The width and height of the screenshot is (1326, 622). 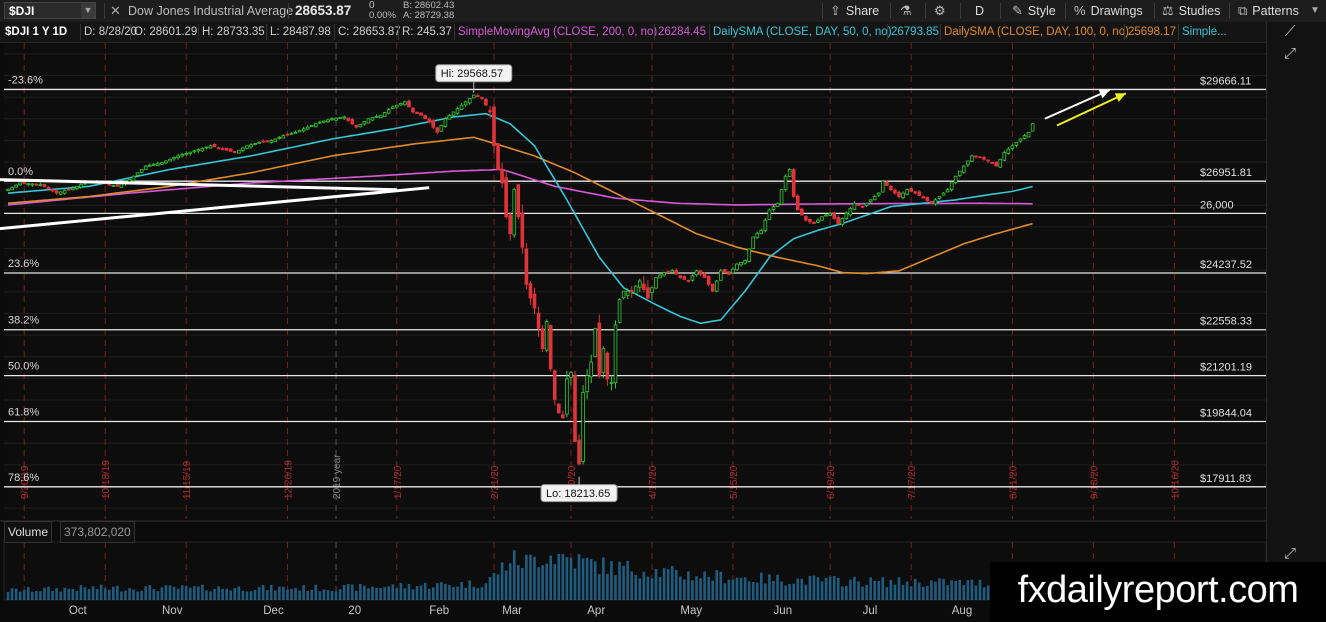 What do you see at coordinates (908, 11) in the screenshot?
I see `flask-button: ⚗` at bounding box center [908, 11].